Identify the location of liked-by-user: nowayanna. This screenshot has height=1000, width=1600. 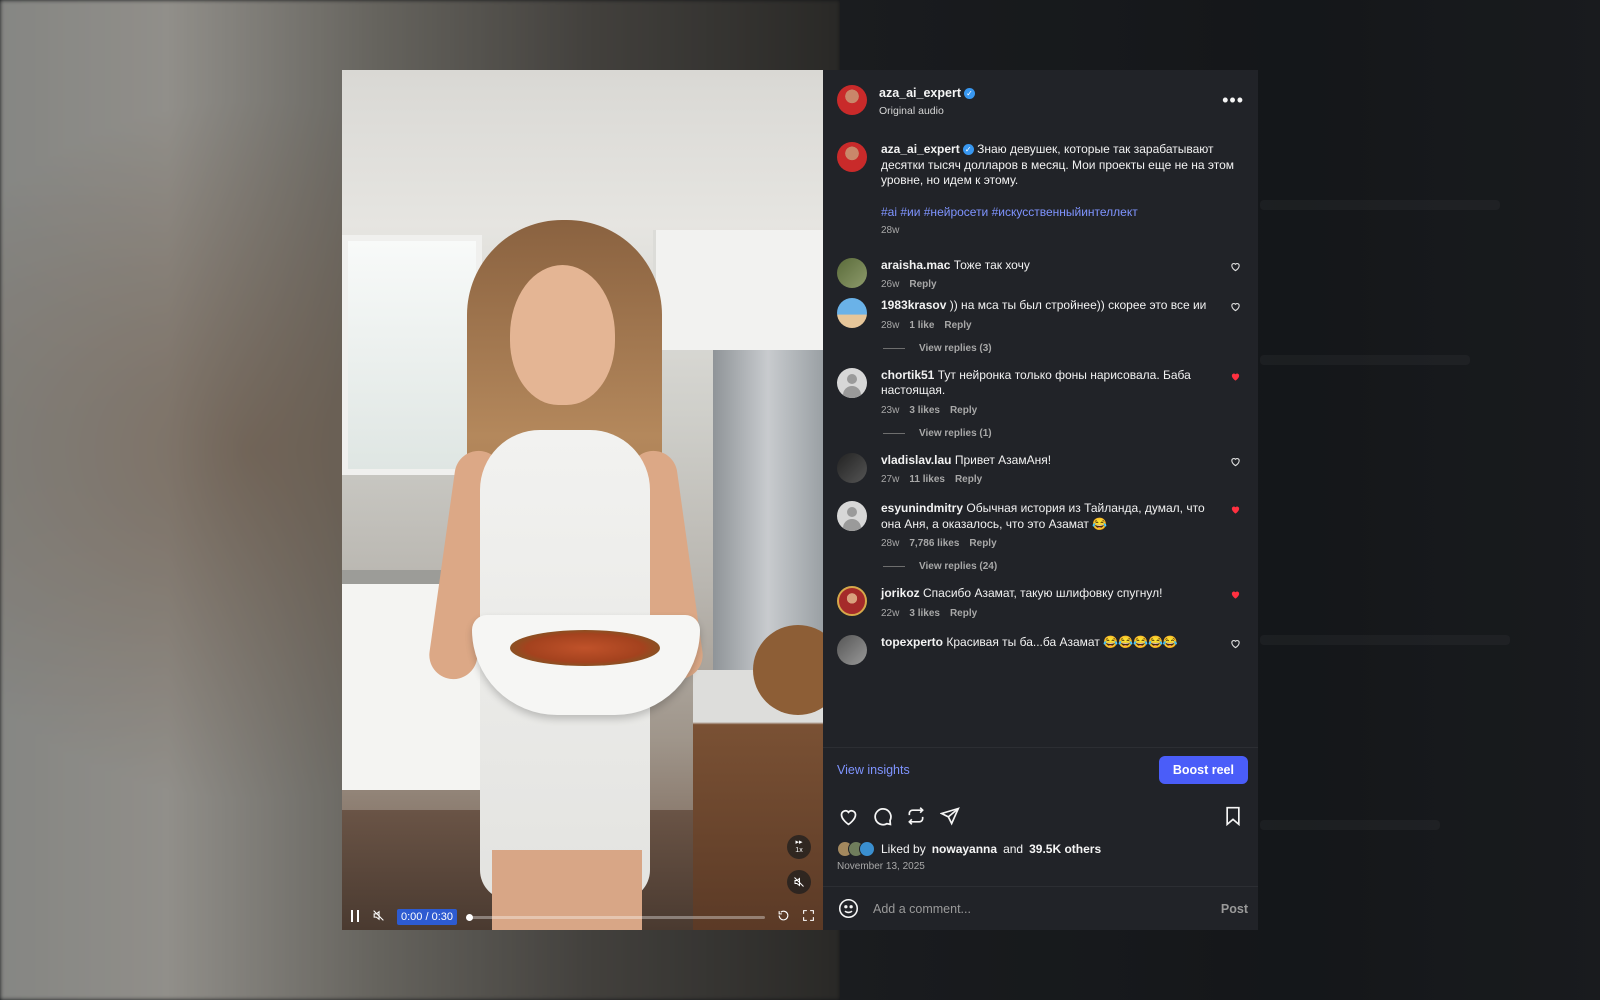
(964, 849).